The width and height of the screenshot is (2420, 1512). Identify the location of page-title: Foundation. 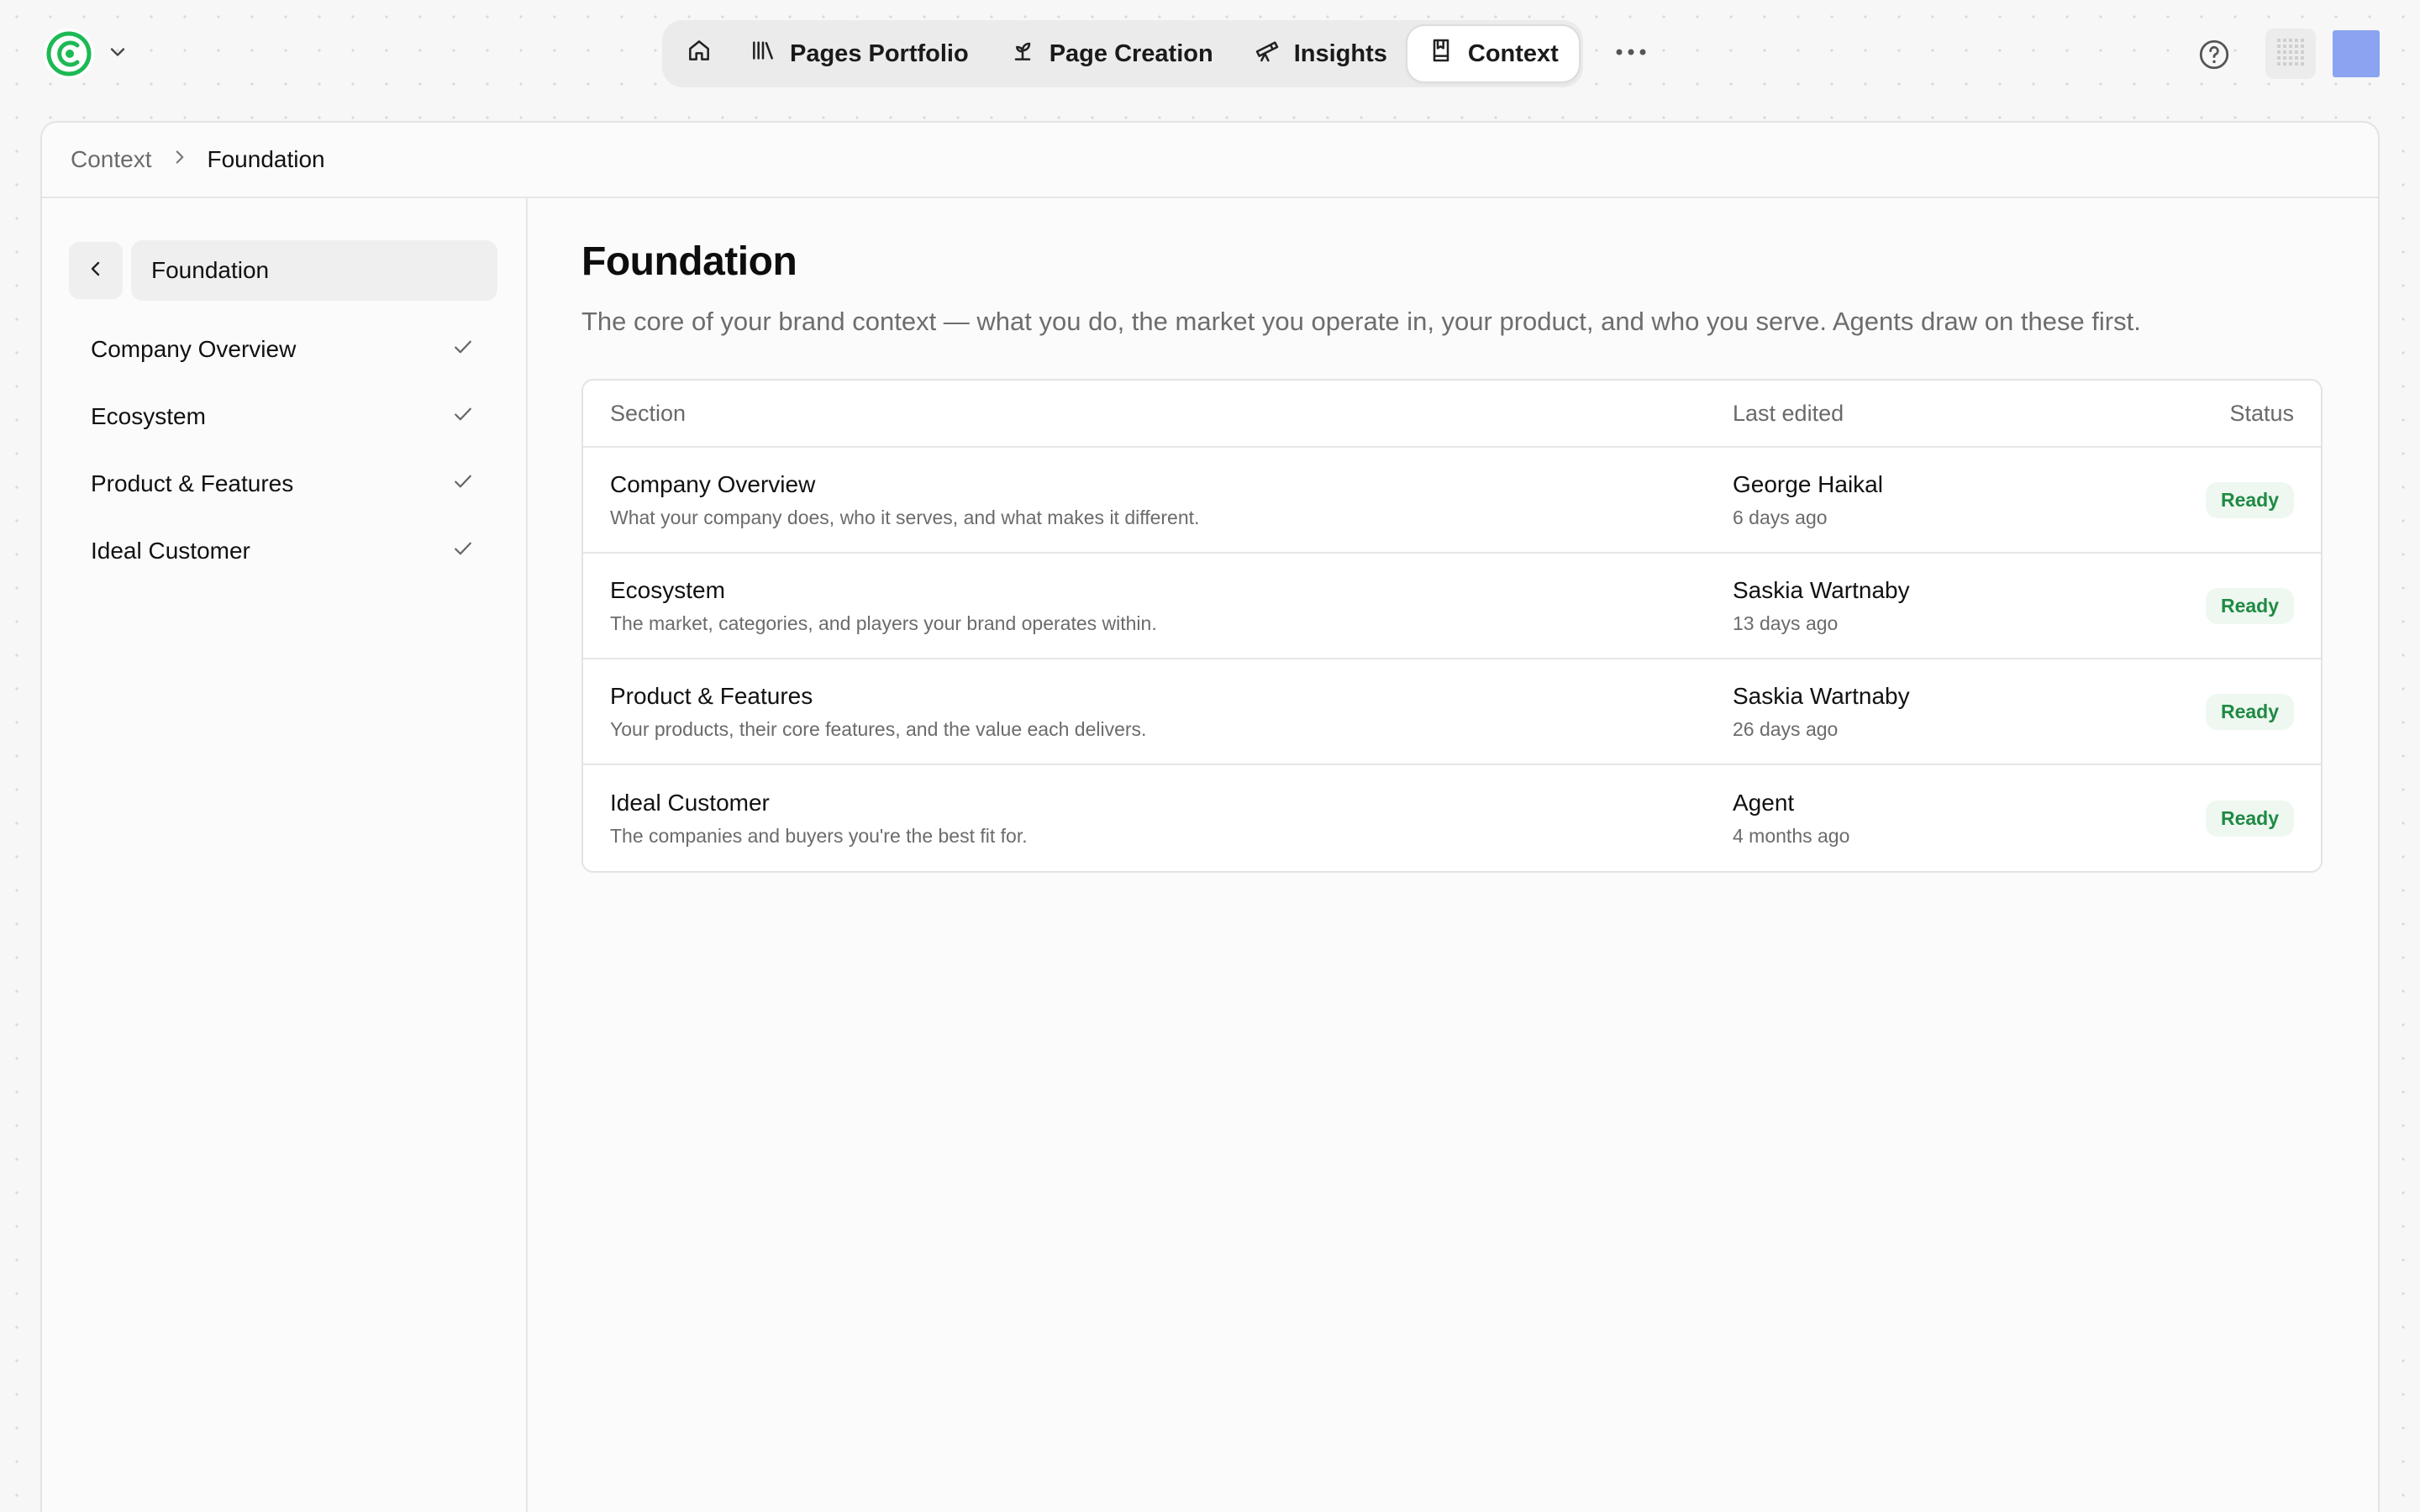
(689, 261).